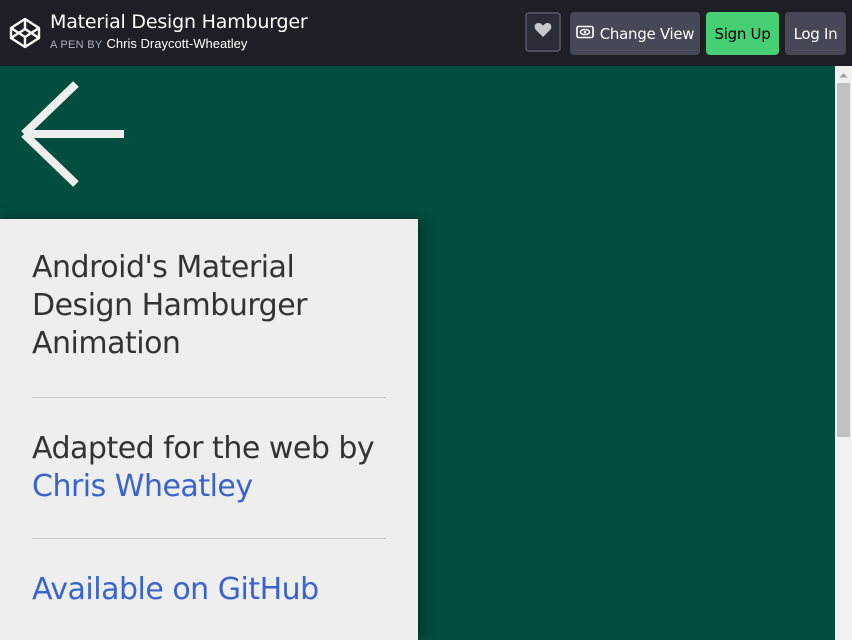 The width and height of the screenshot is (852, 640). I want to click on back-arrow-icon, so click(72, 134).